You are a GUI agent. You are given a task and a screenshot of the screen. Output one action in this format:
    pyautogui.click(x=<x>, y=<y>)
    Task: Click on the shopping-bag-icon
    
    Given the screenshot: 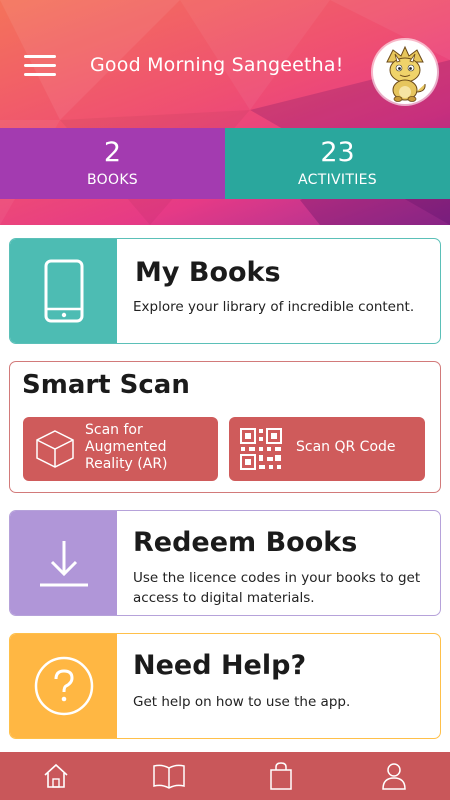 What is the action you would take?
    pyautogui.click(x=281, y=776)
    